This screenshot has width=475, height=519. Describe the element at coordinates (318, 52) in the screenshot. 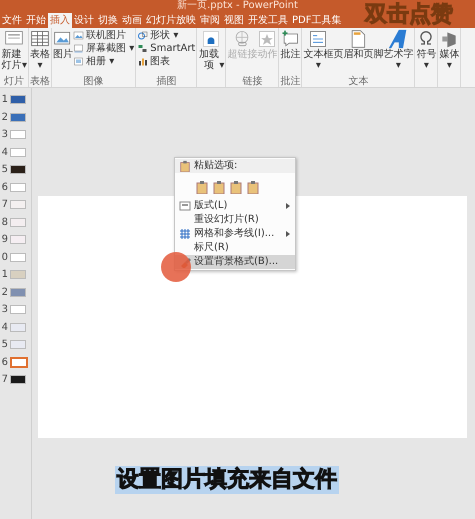

I see `ribbon-button: 文本框 ▾` at that location.